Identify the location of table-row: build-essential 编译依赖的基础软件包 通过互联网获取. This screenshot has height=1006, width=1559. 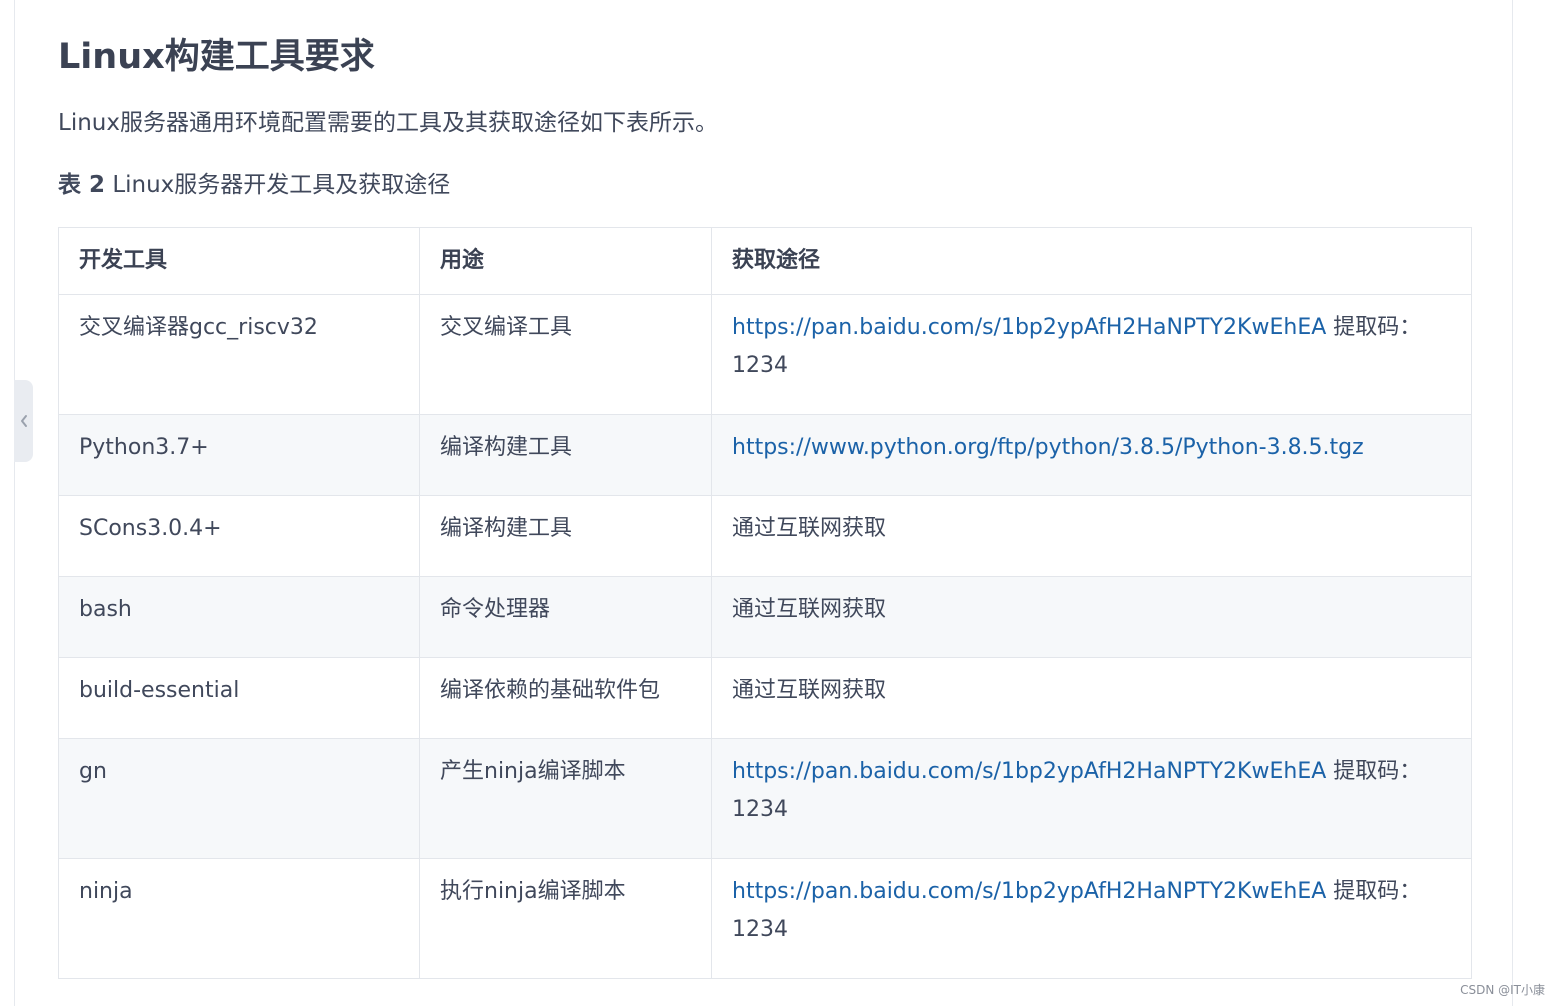
(765, 698).